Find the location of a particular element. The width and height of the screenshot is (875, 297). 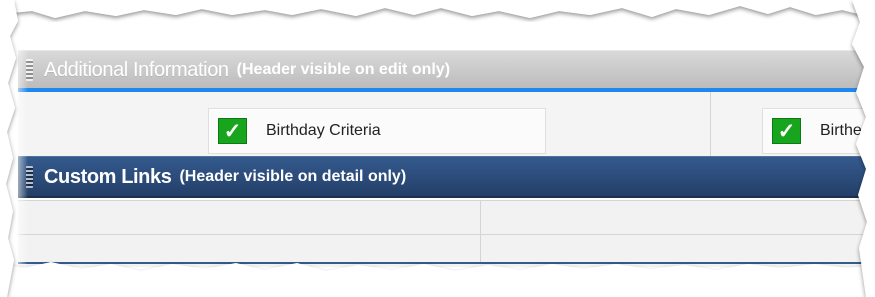

grid-middle-line is located at coordinates (446, 234).